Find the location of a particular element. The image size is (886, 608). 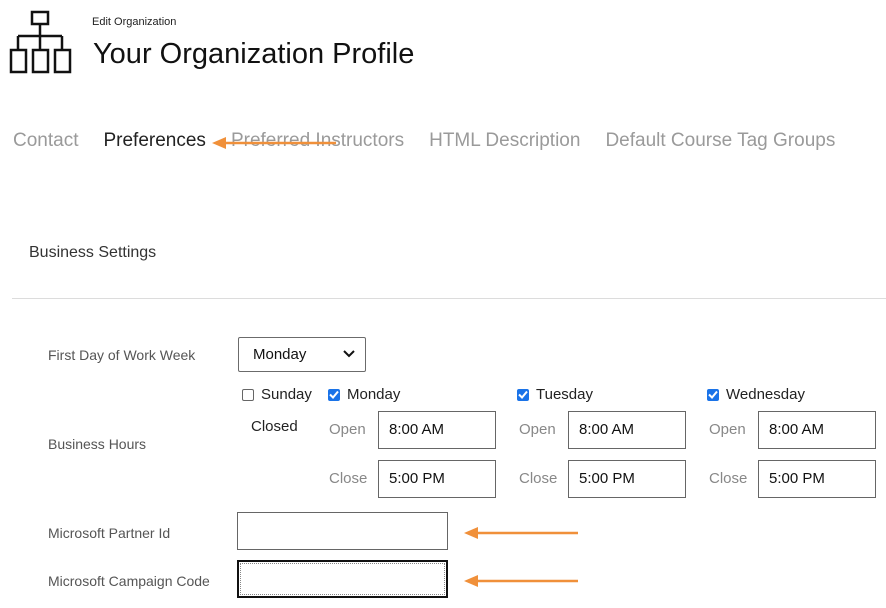

tab-preferences: Preferences is located at coordinates (154, 141).